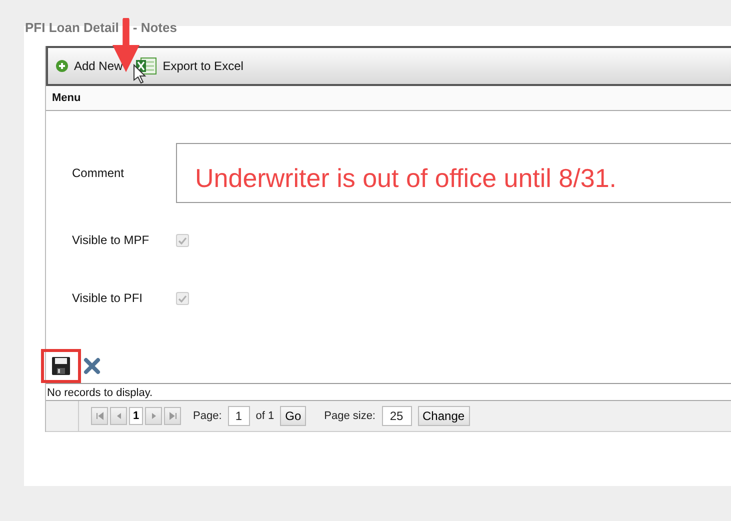 This screenshot has height=521, width=731. Describe the element at coordinates (293, 416) in the screenshot. I see `go-button: Go` at that location.